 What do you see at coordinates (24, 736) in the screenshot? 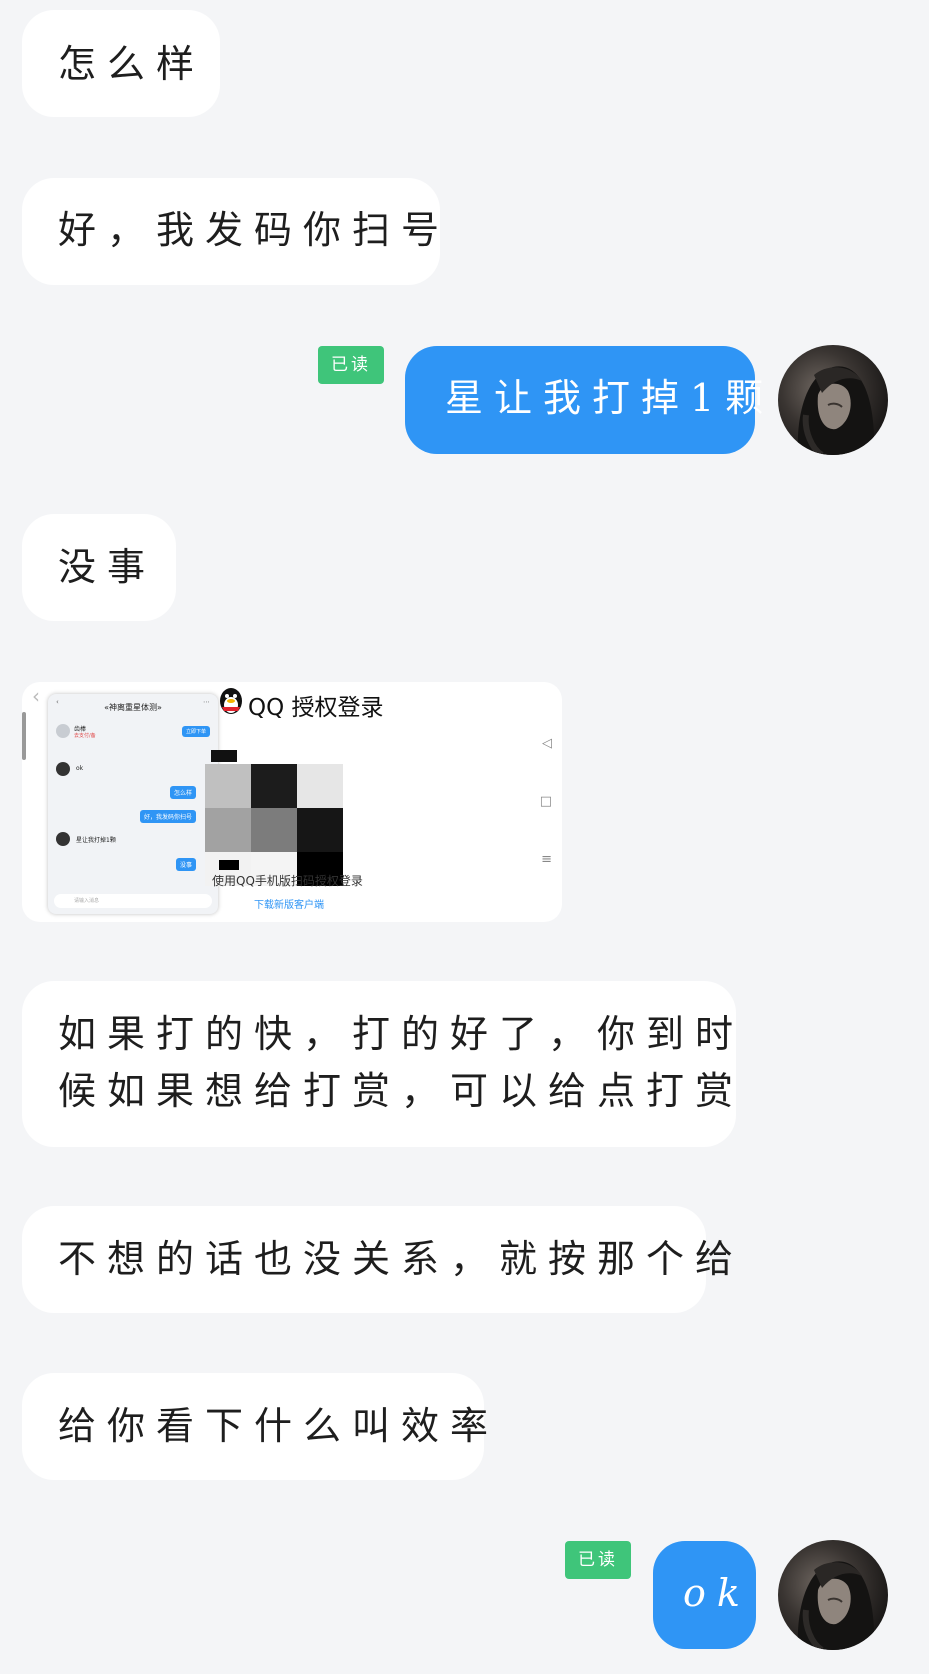
I see `edge-handle` at bounding box center [24, 736].